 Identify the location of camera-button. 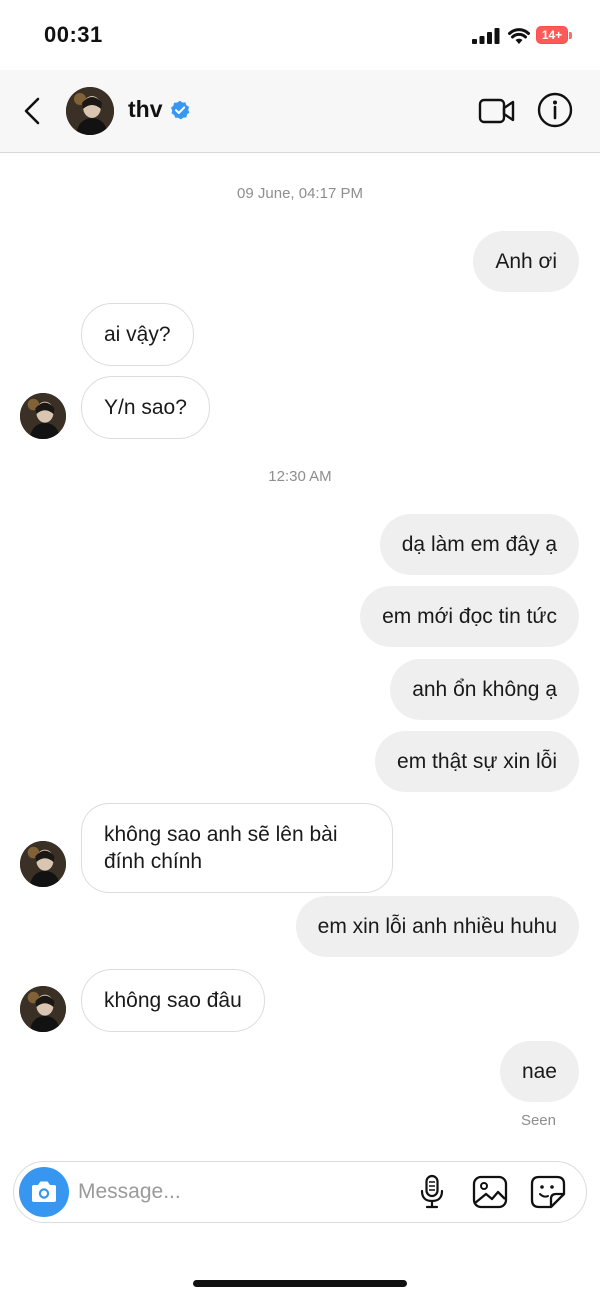
(44, 1192).